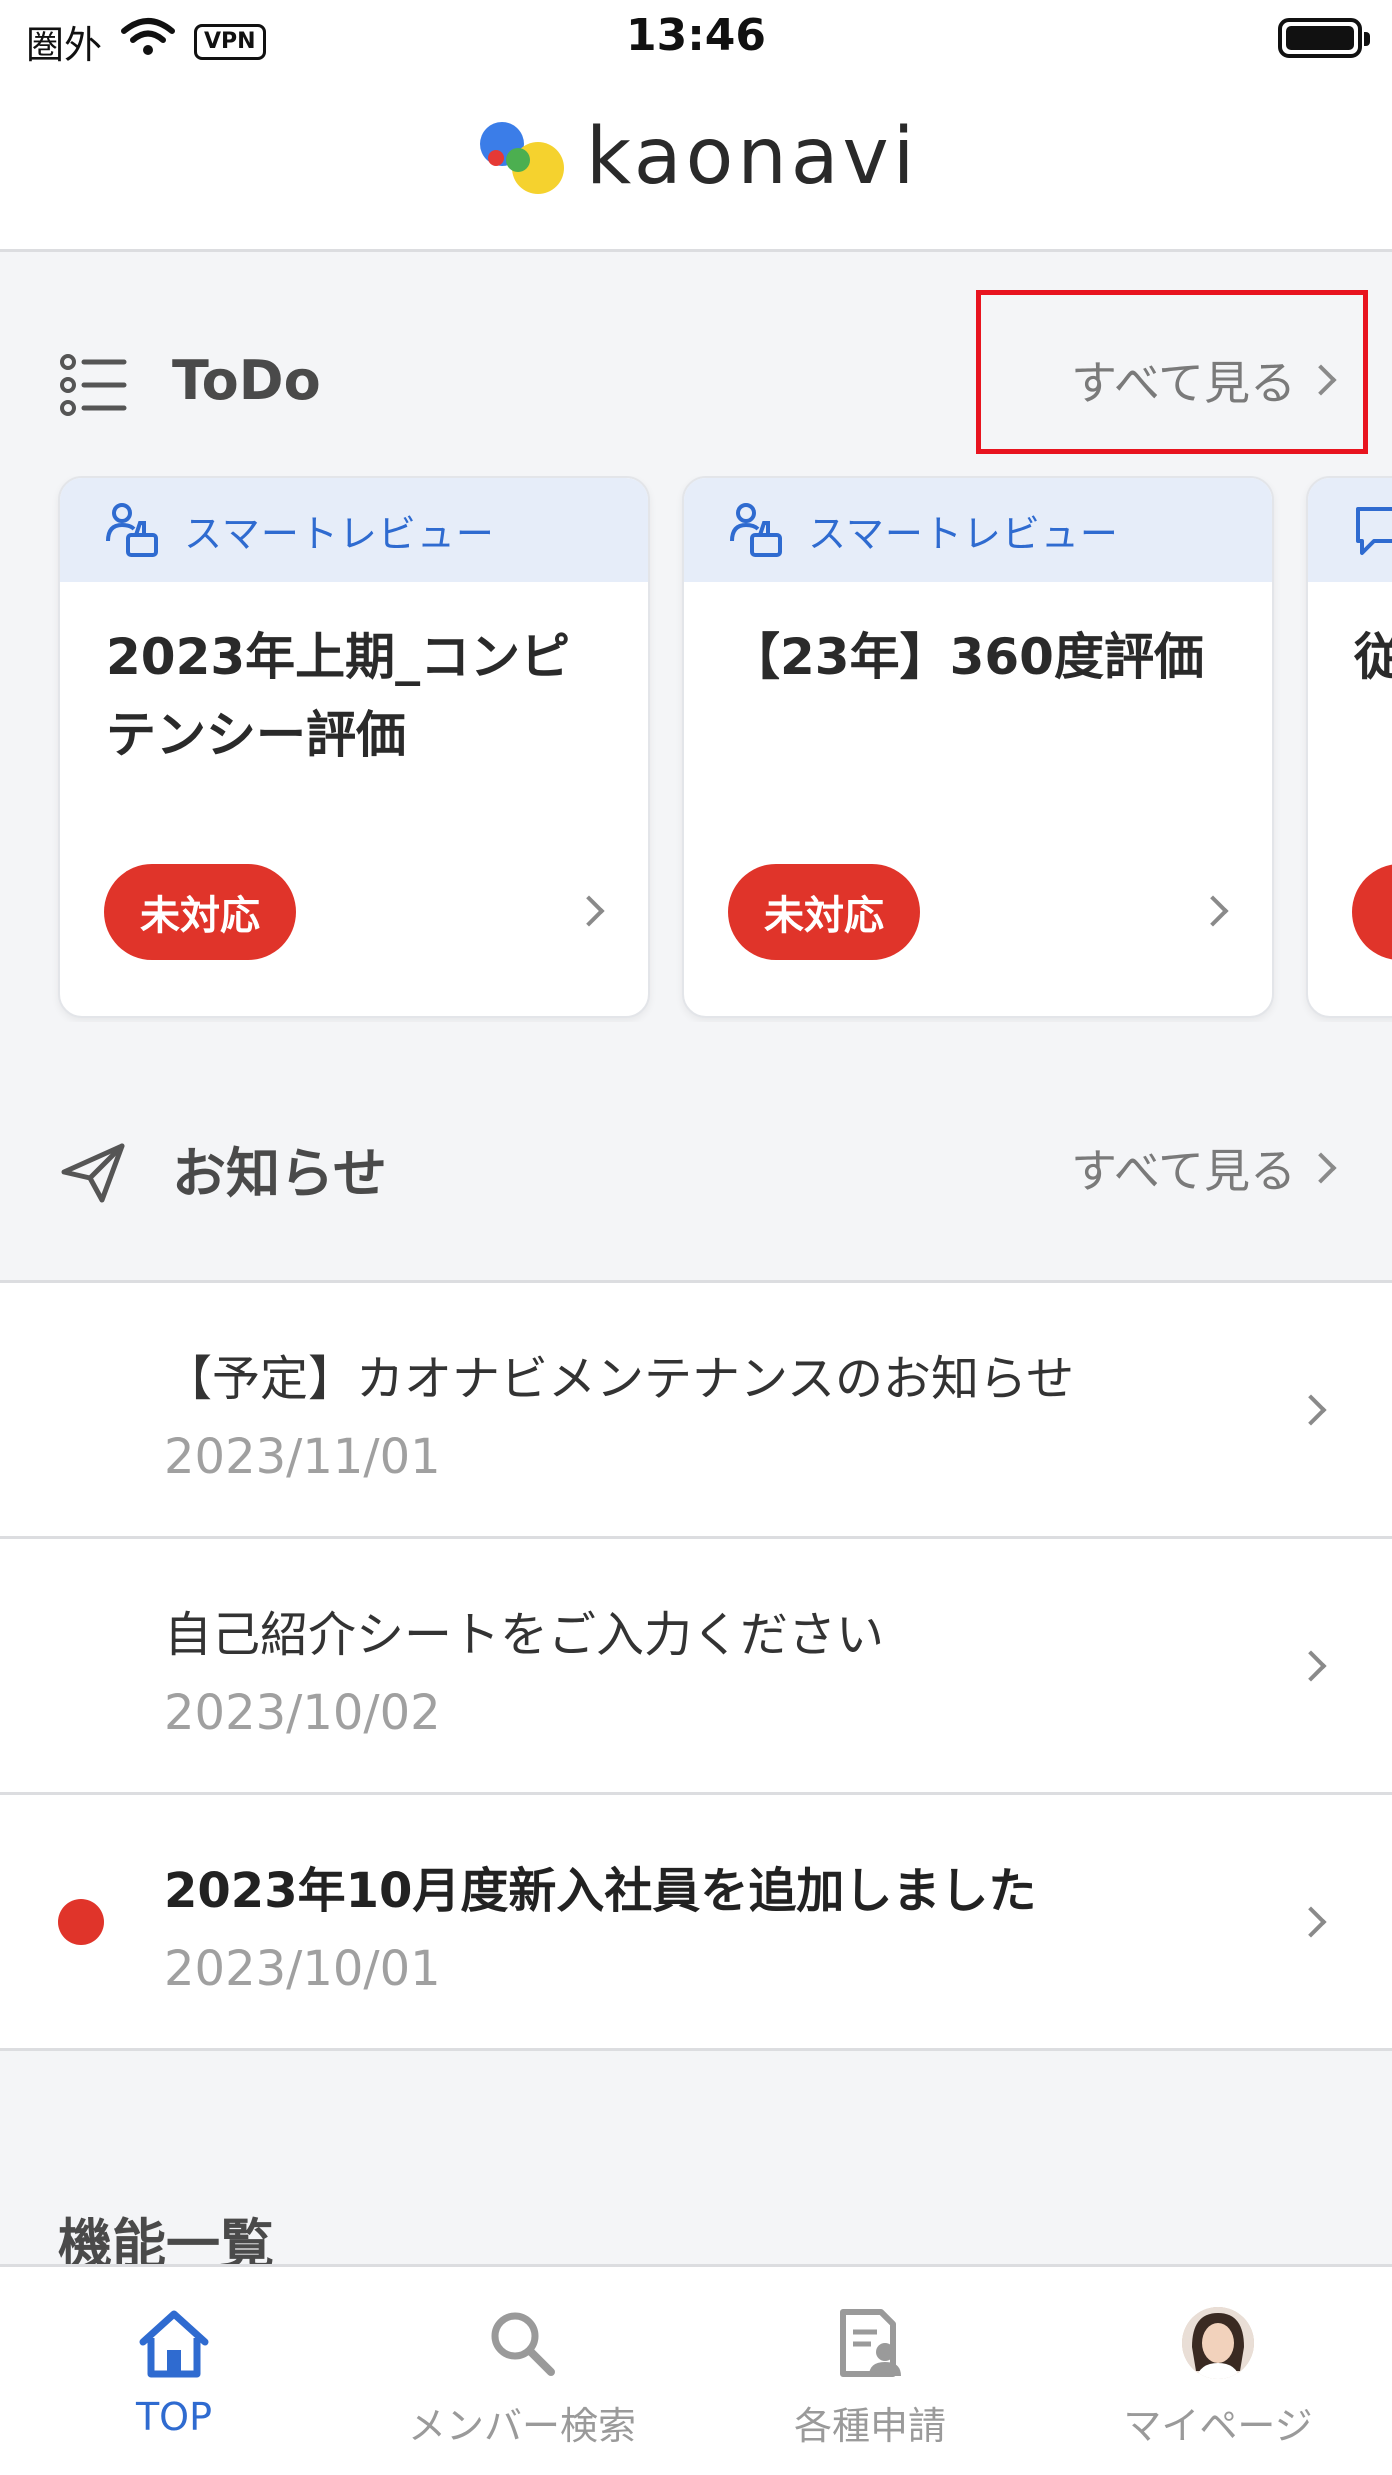 Image resolution: width=1392 pixels, height=2475 pixels. What do you see at coordinates (869, 2426) in the screenshot?
I see `tab-applications-label: 各種申請` at bounding box center [869, 2426].